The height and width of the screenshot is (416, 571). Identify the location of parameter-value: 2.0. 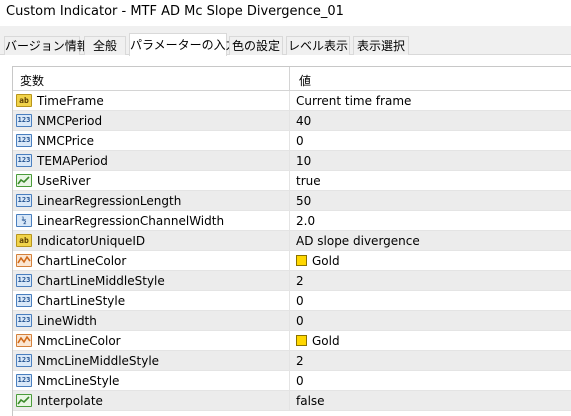
(305, 221).